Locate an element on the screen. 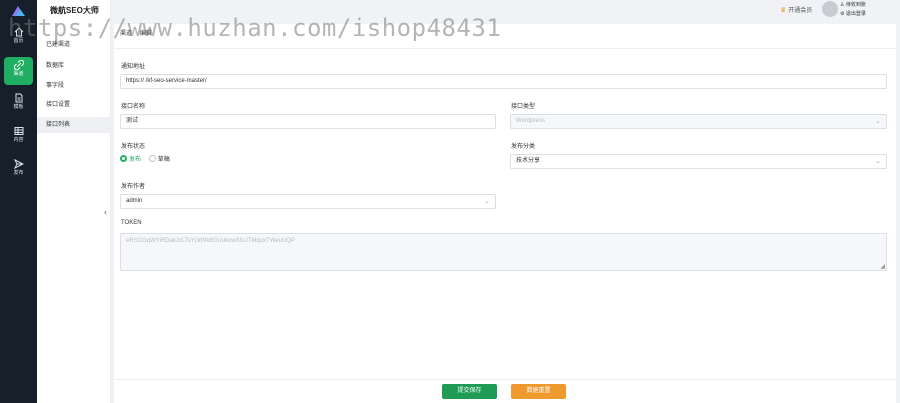  crown-icon: ♛ is located at coordinates (783, 10).